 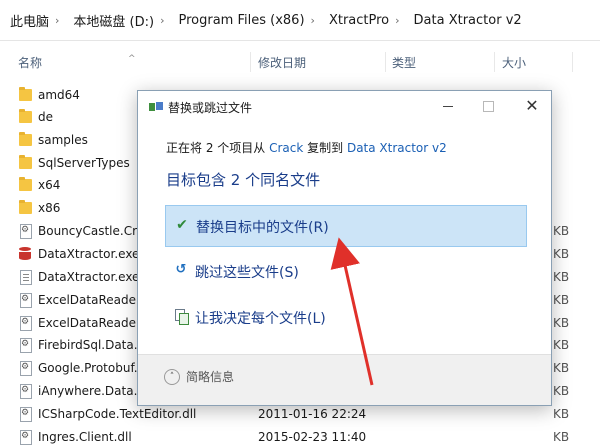 I want to click on annotation-arrow, so click(x=352, y=311).